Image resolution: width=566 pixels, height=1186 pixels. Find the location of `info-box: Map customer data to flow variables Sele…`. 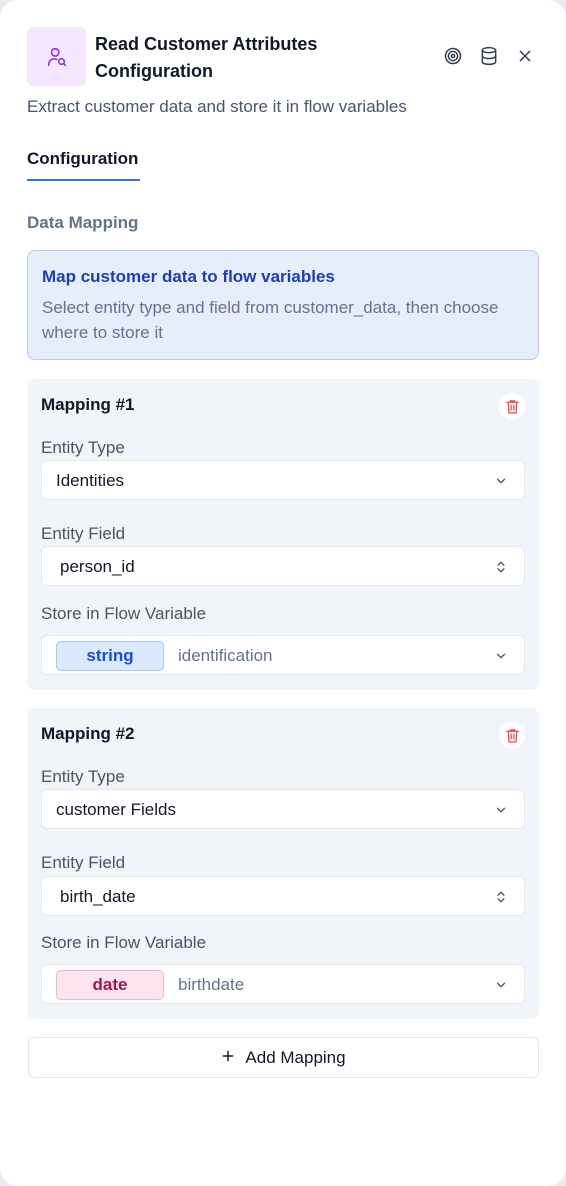

info-box: Map customer data to flow variables Sele… is located at coordinates (283, 305).